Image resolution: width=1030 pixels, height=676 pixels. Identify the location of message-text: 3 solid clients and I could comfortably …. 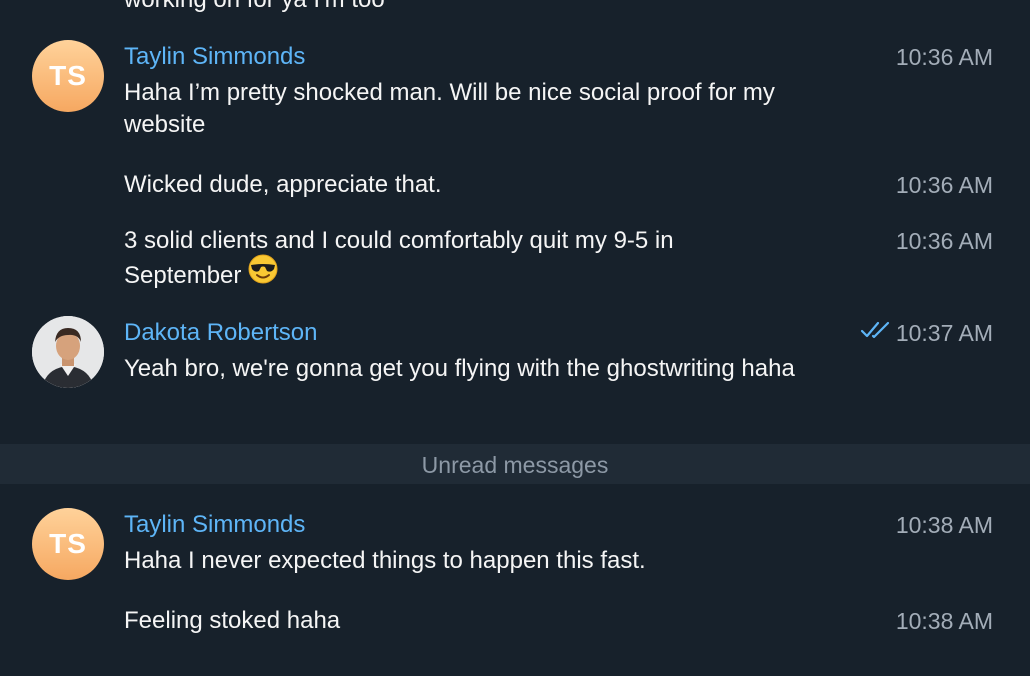
(454, 260).